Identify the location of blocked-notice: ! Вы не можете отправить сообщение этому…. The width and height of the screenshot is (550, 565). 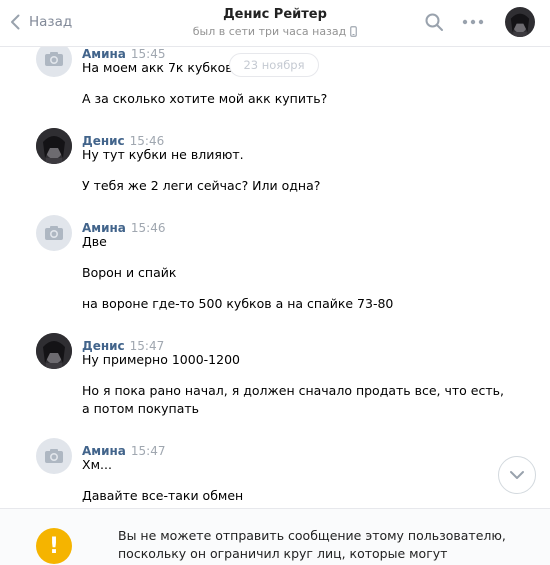
(275, 536).